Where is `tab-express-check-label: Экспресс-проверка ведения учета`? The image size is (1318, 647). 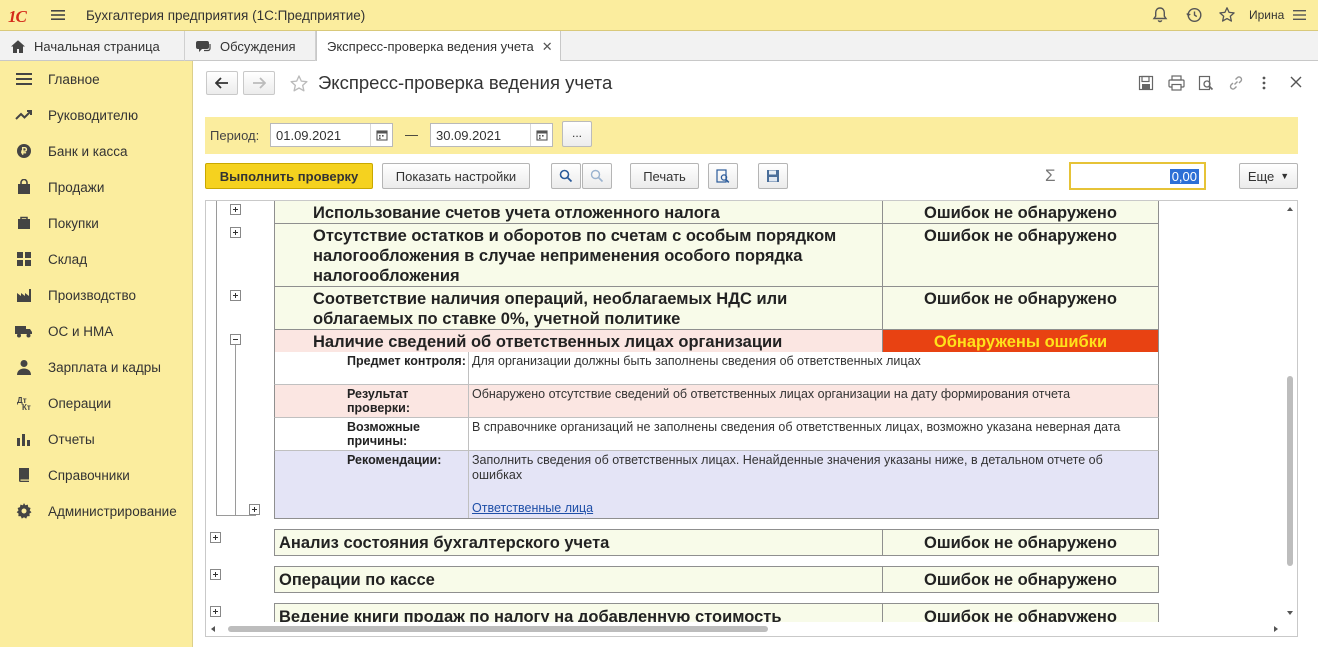 tab-express-check-label: Экспресс-проверка ведения учета is located at coordinates (430, 46).